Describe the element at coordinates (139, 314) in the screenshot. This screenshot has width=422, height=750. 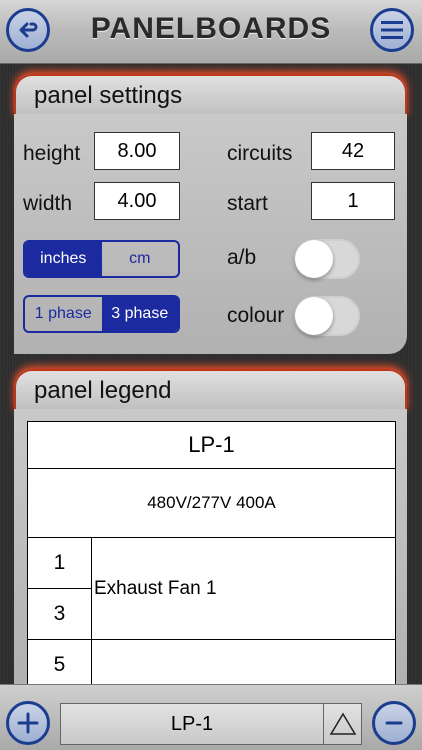
I see `phase-3-option: 3 phase` at that location.